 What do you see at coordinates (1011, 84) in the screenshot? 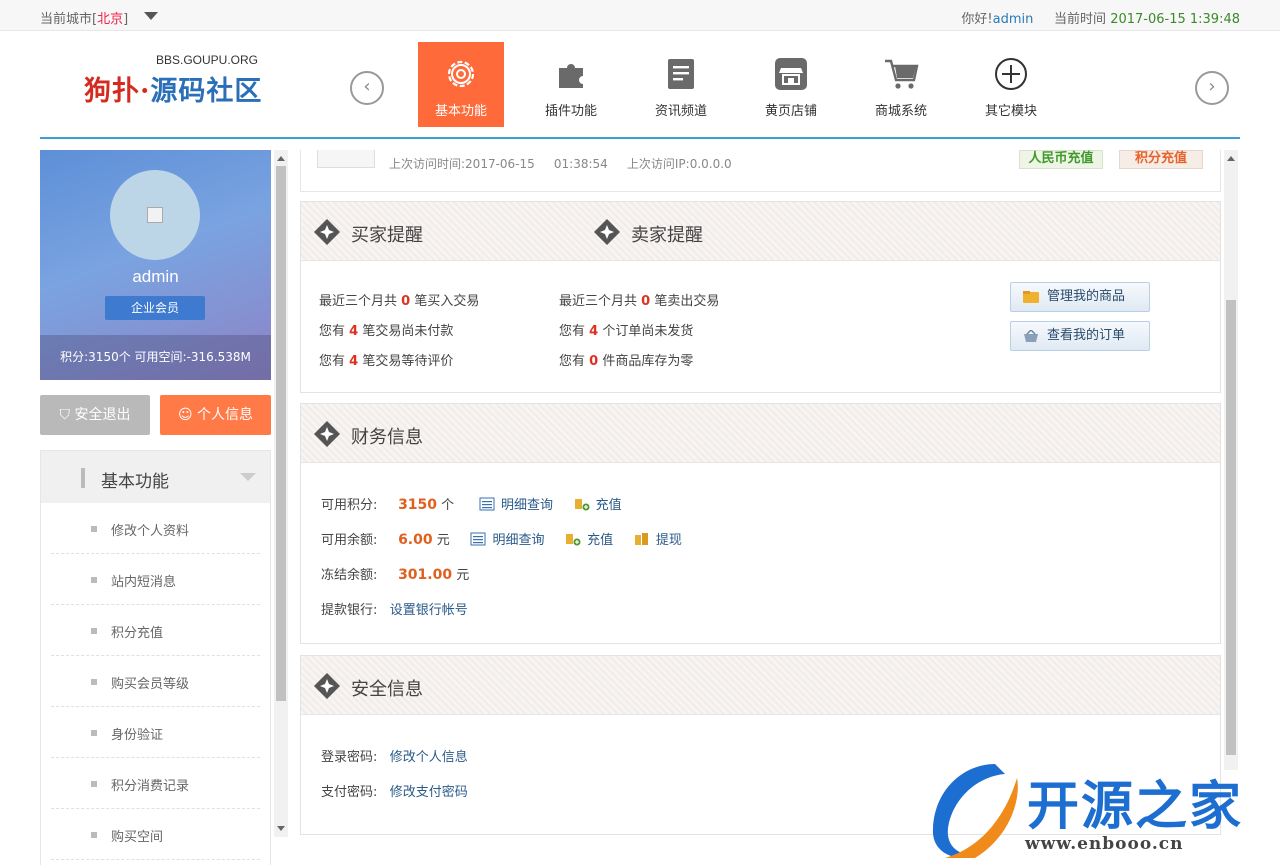
I see `nav-item-other: 其它模块` at bounding box center [1011, 84].